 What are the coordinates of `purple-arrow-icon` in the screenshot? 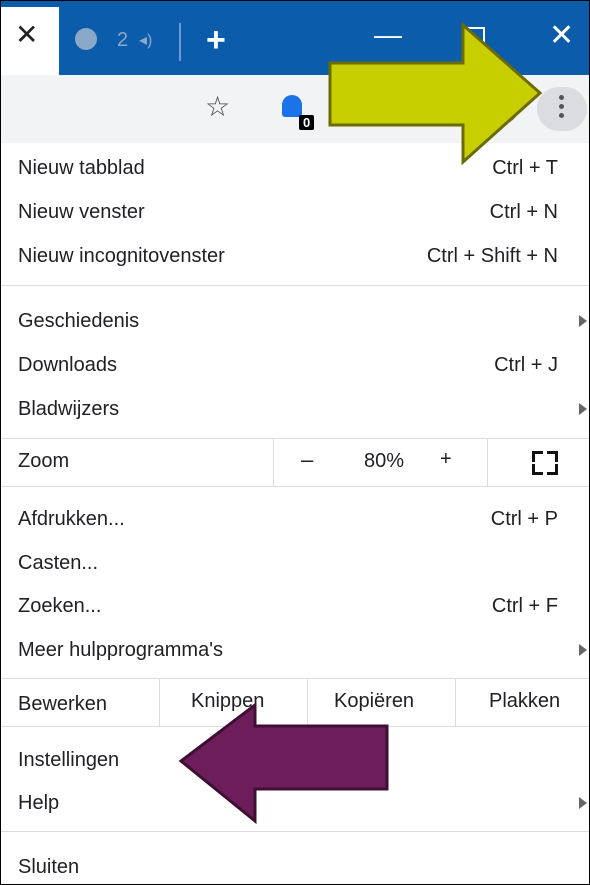 It's located at (283, 763).